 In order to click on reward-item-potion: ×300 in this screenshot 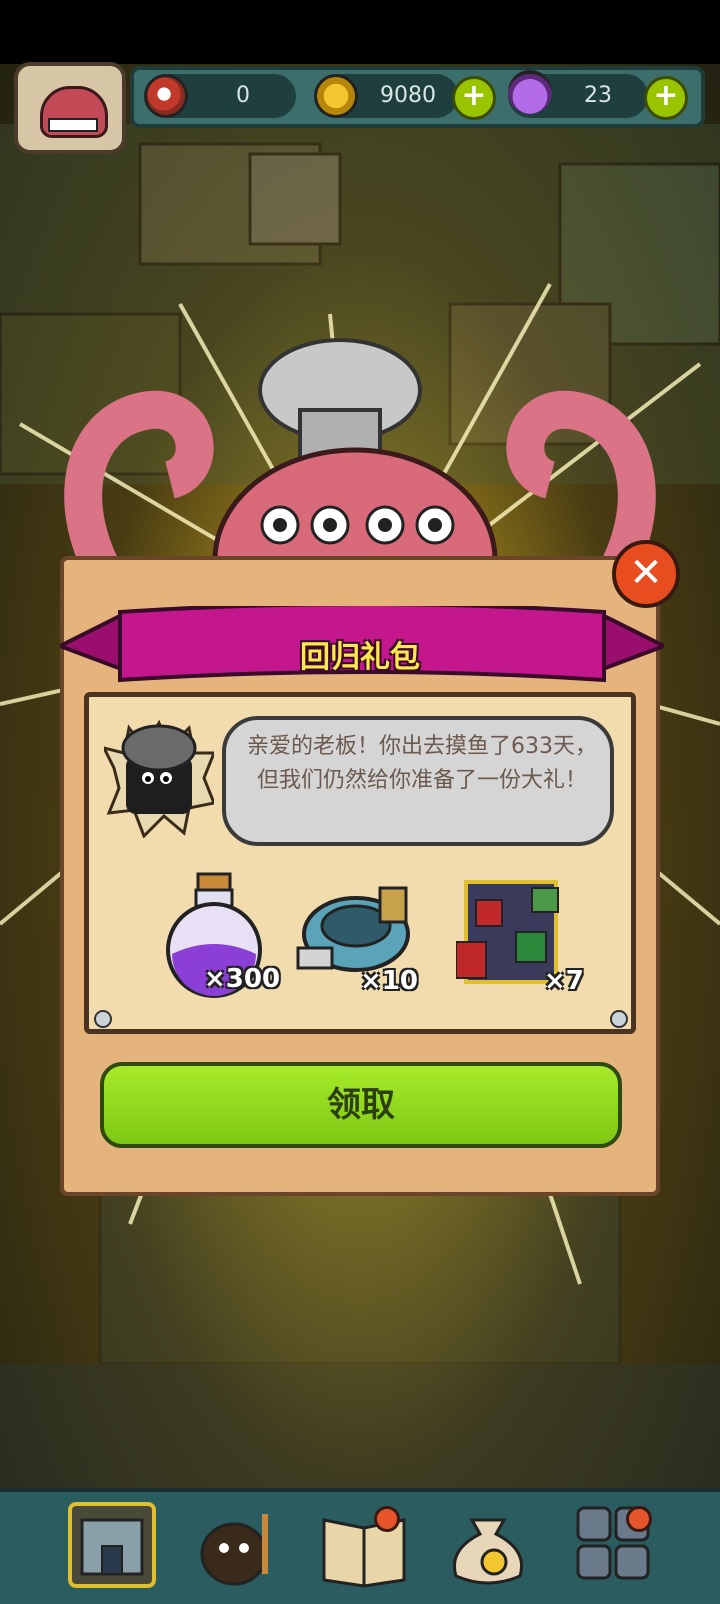, I will do `click(215, 935)`.